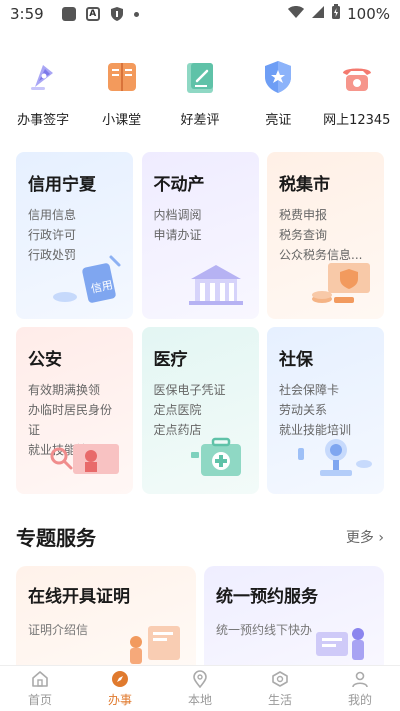 Image resolution: width=400 pixels, height=711 pixels. I want to click on card-item: 税费申报, so click(325, 215).